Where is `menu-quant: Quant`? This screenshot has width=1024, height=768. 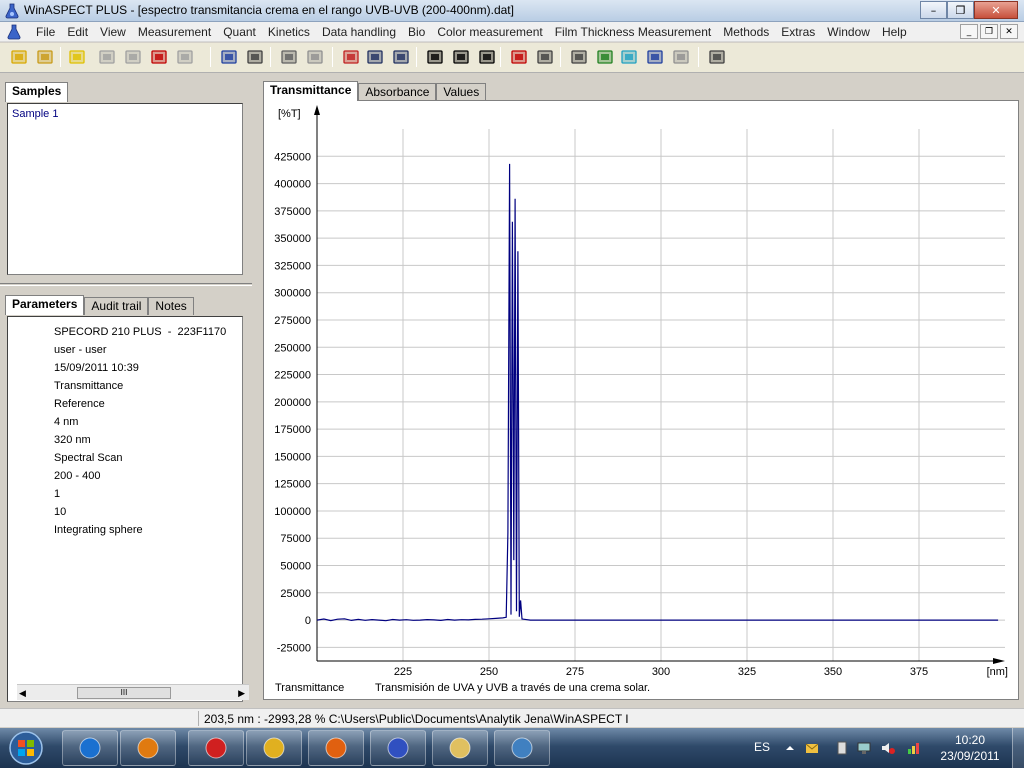 menu-quant: Quant is located at coordinates (239, 32).